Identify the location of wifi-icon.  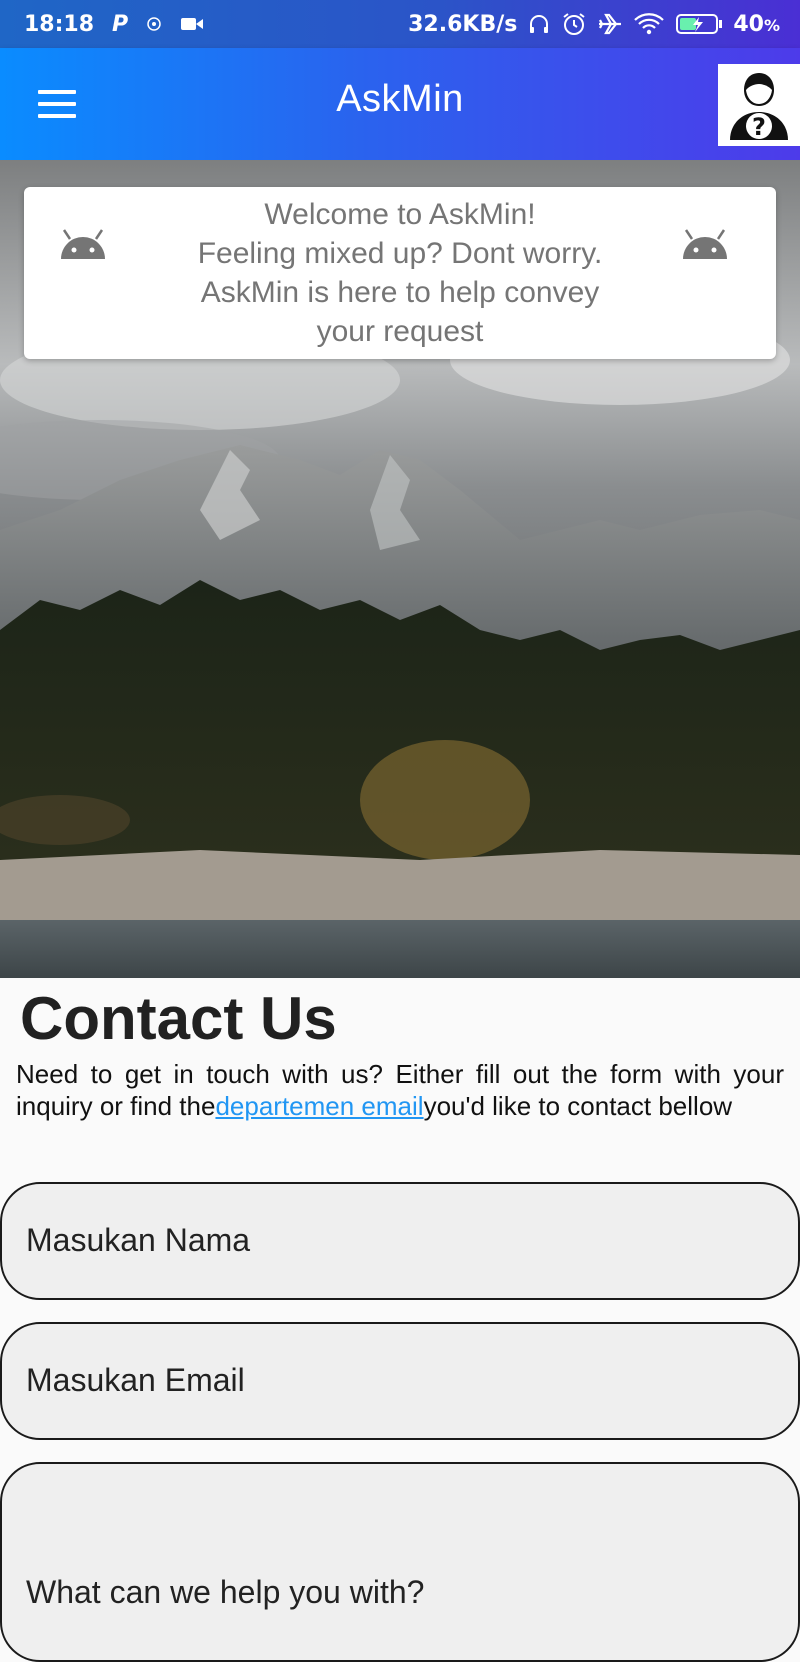
(649, 24).